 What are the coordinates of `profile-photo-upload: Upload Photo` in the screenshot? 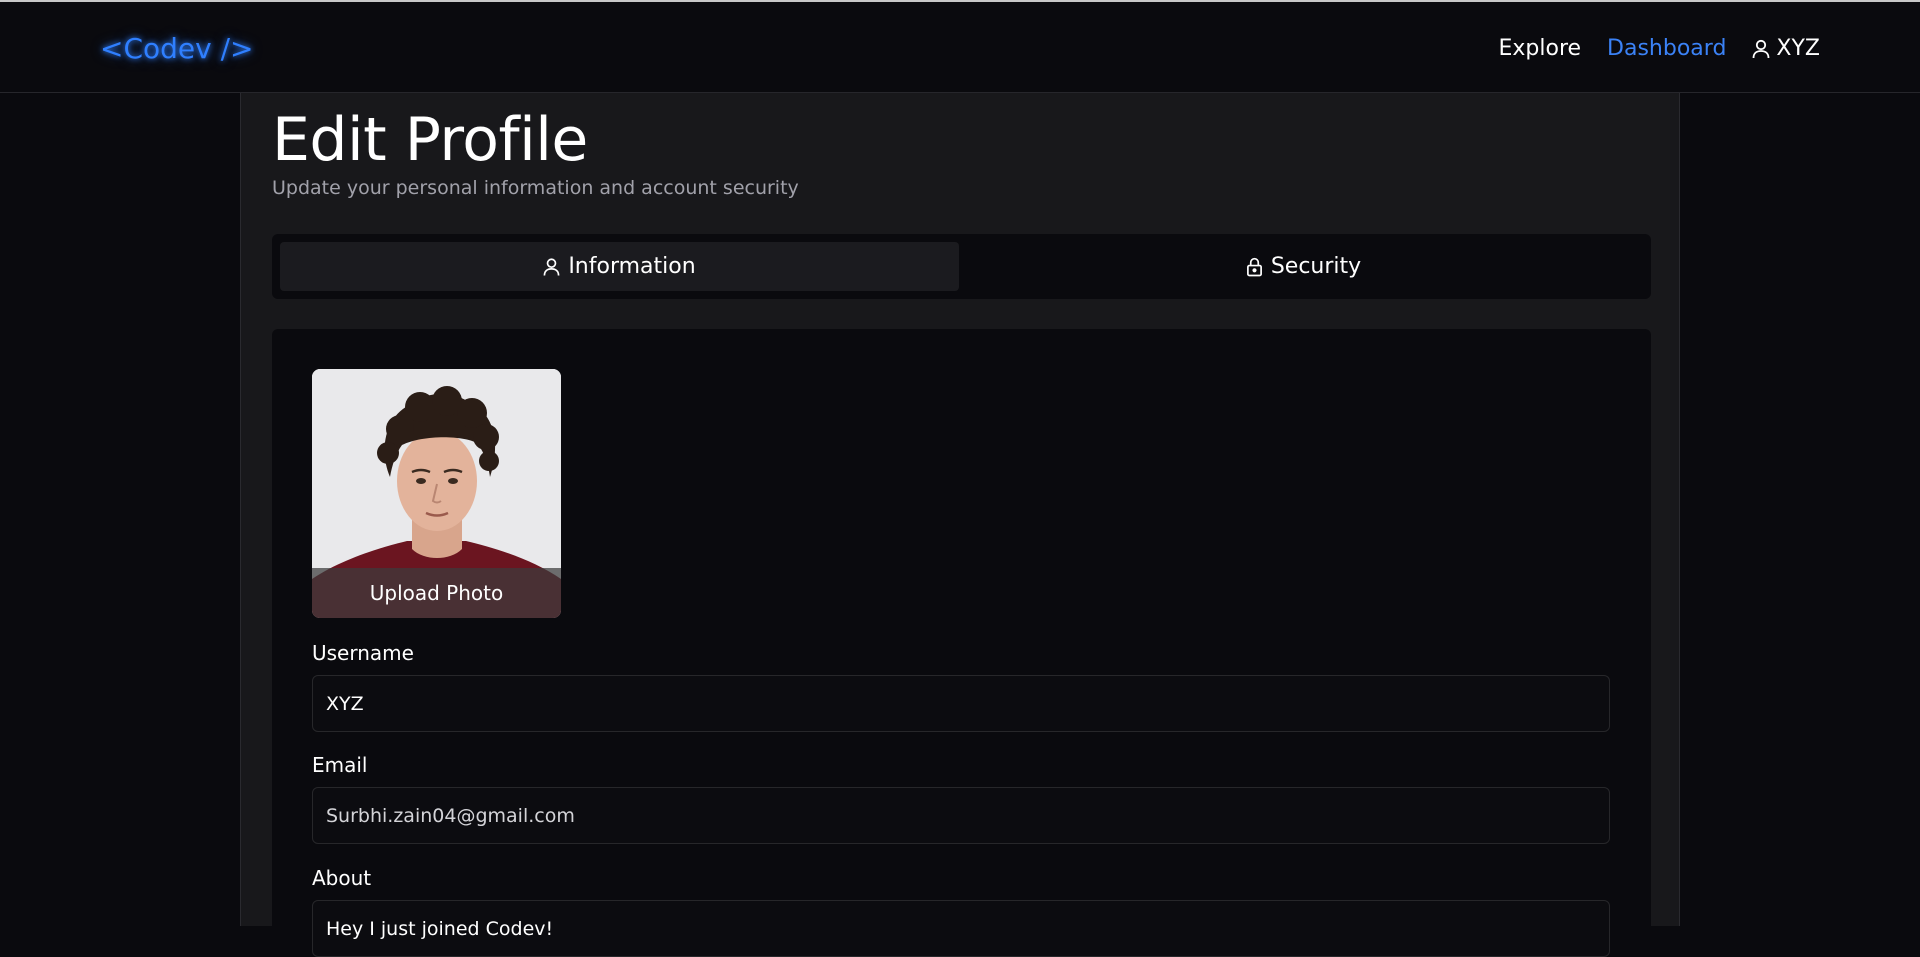 It's located at (436, 493).